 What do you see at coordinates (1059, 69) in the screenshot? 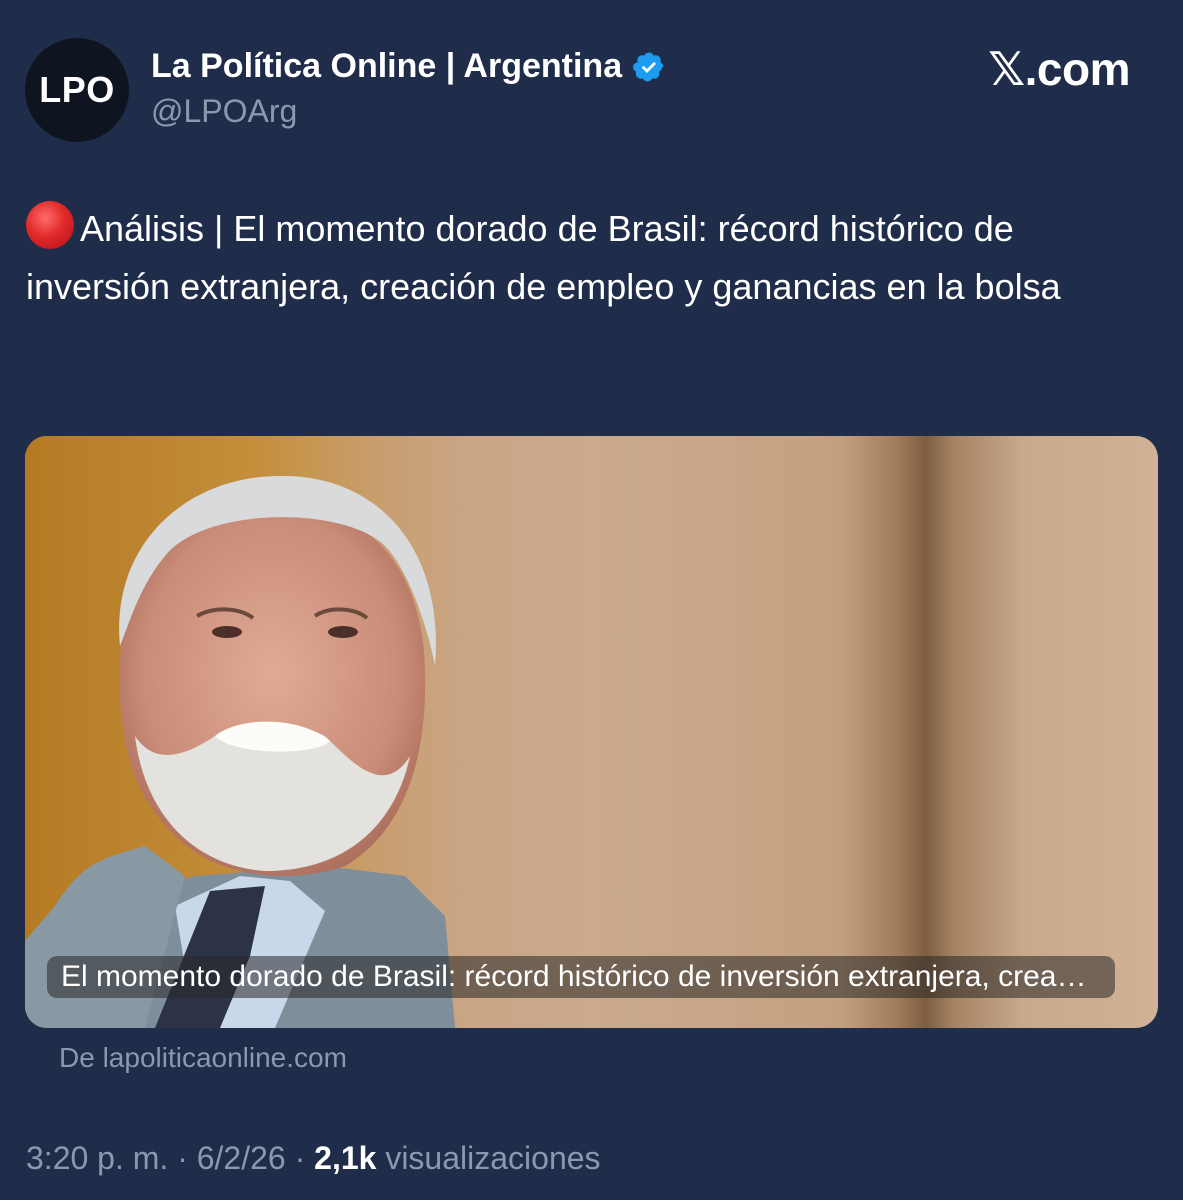
I see `x-logo: 𝕏.com` at bounding box center [1059, 69].